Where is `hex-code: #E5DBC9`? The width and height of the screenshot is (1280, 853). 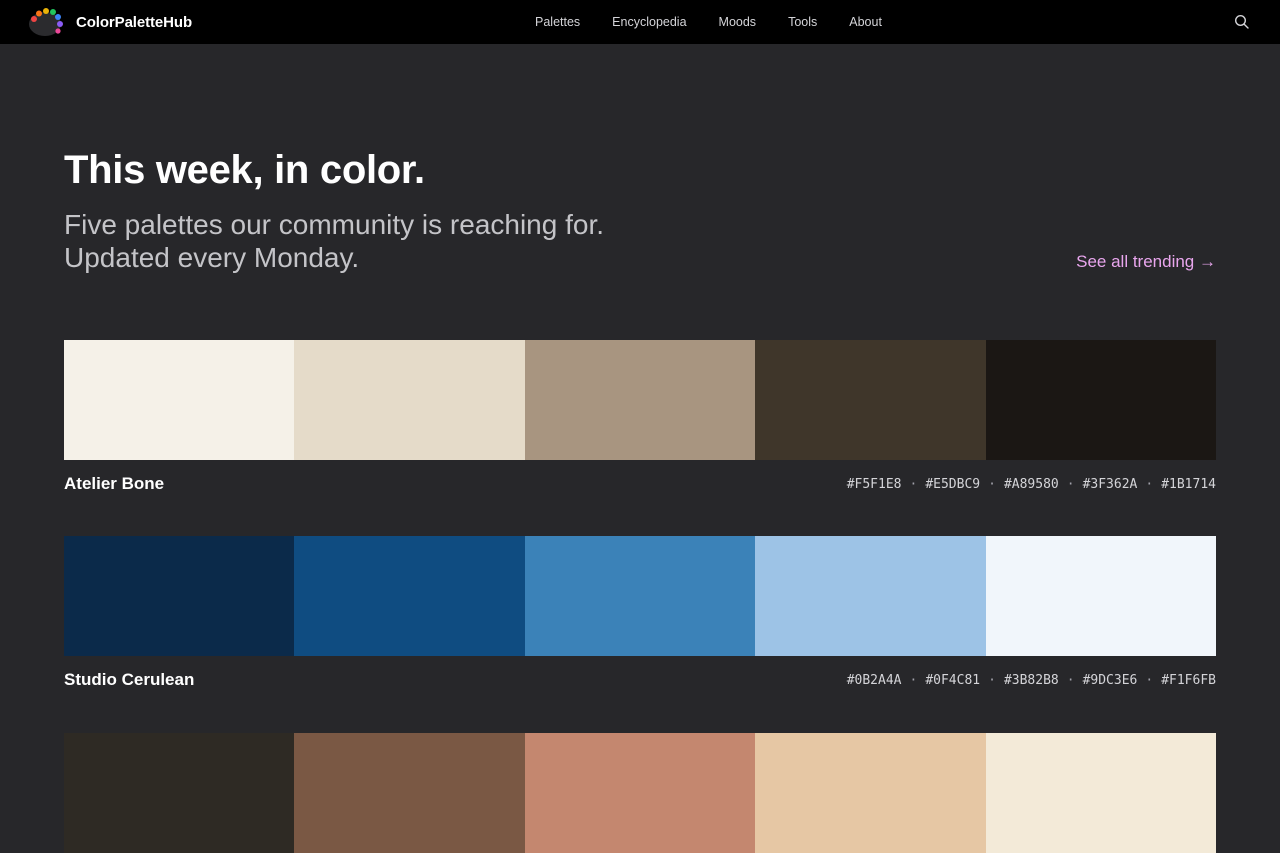
hex-code: #E5DBC9 is located at coordinates (952, 484).